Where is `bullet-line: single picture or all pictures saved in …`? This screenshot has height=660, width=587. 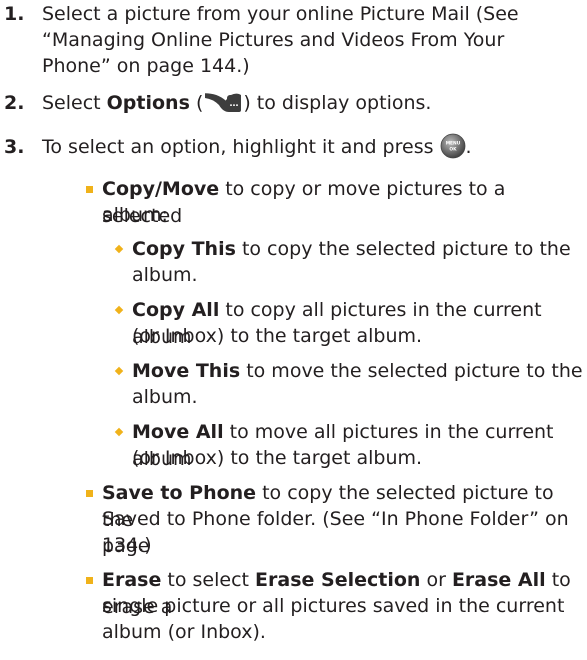
bullet-line: single picture or all pictures saved in … is located at coordinates (333, 606).